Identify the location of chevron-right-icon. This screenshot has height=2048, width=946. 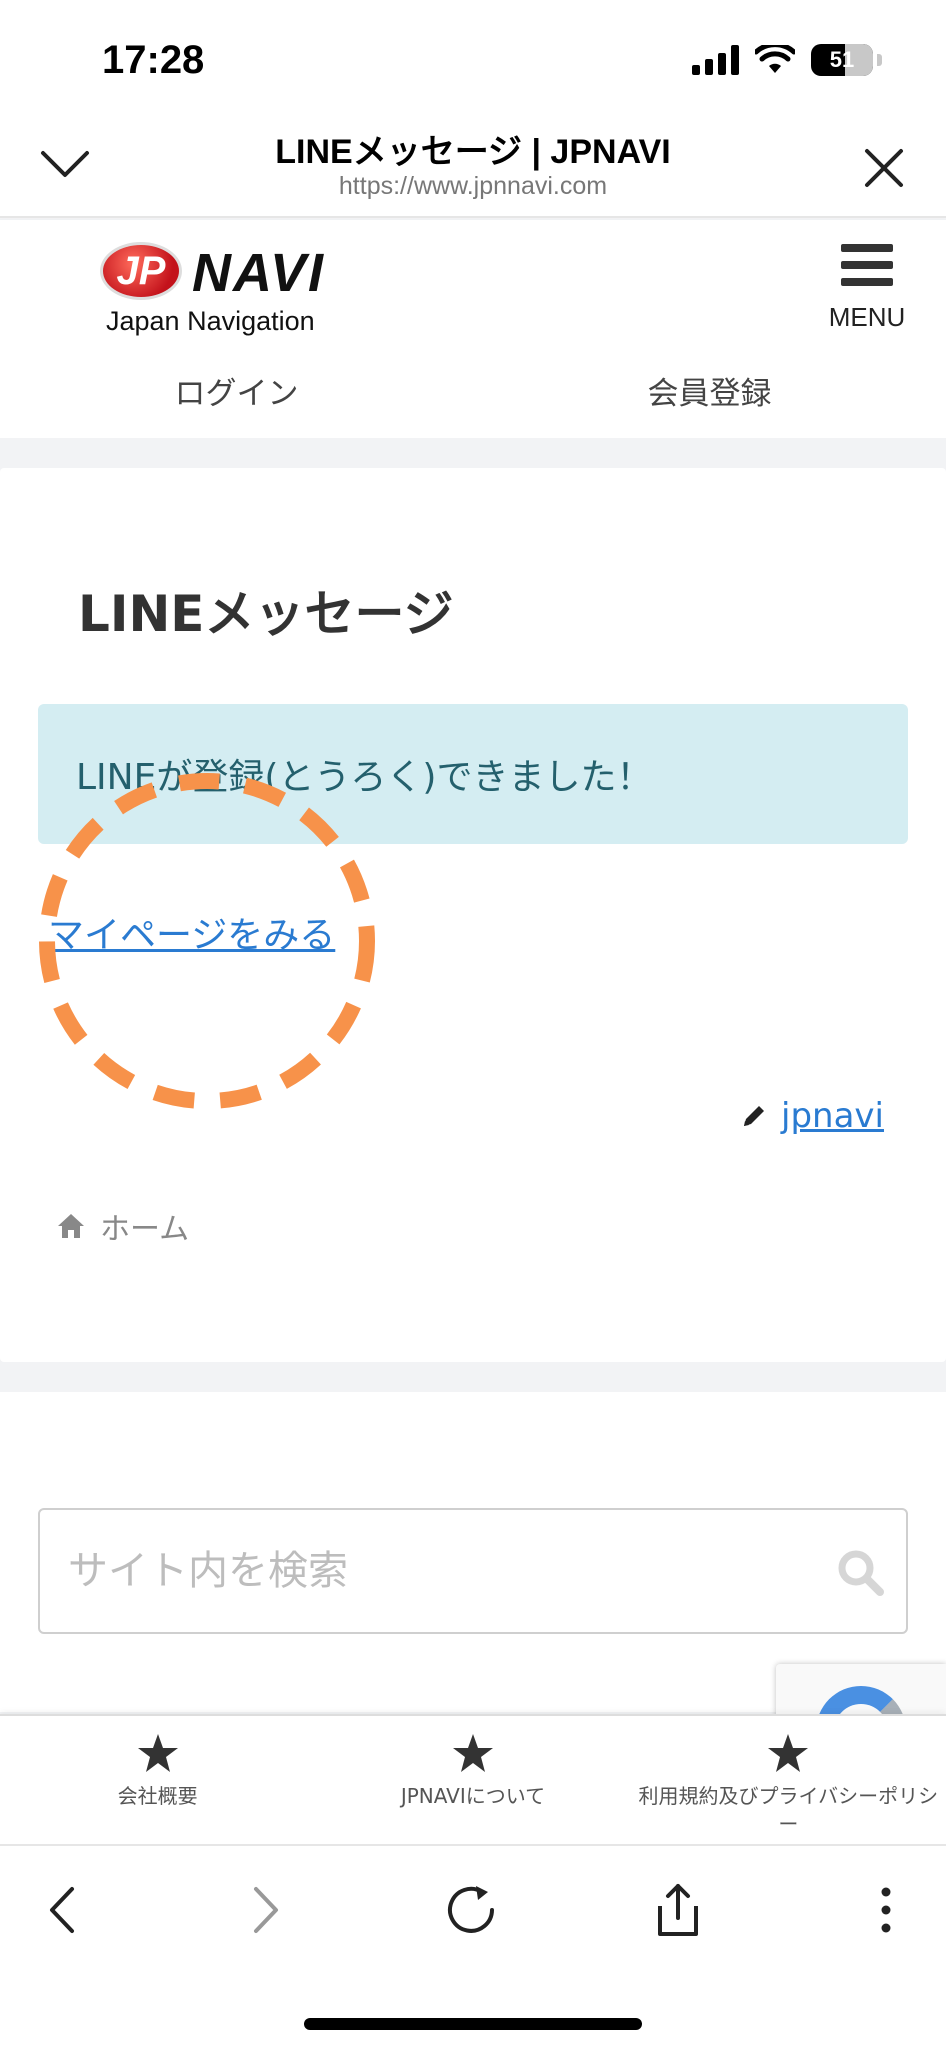
(266, 1910).